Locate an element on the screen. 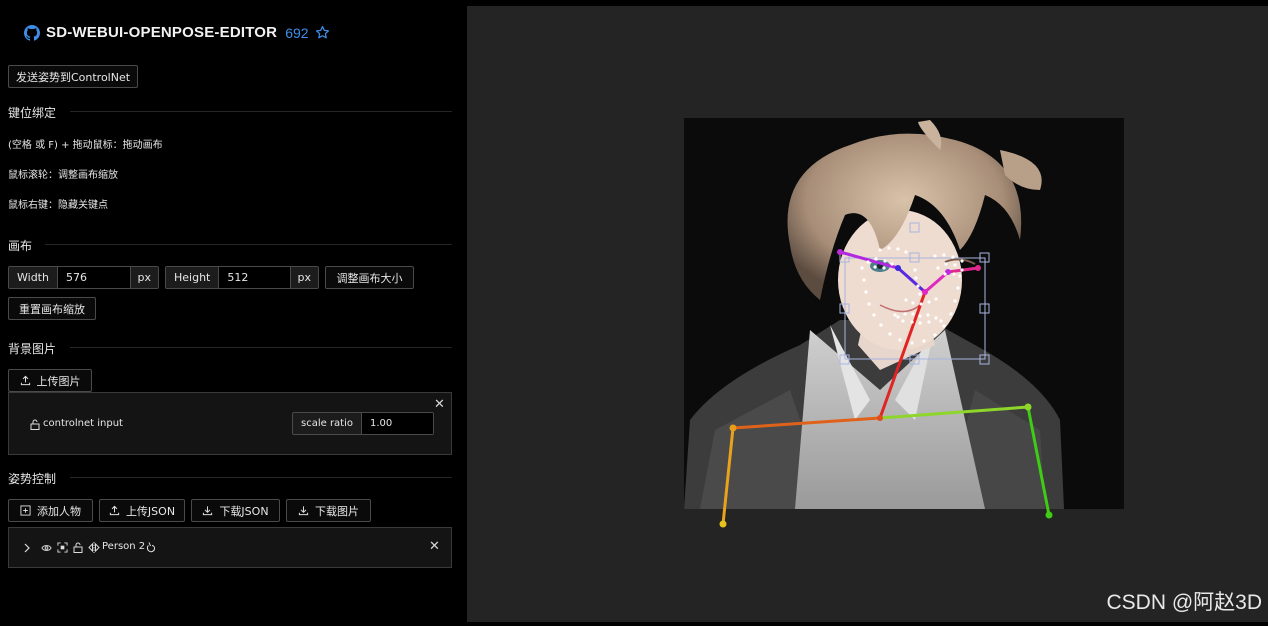  chevron-right-icon is located at coordinates (27, 548).